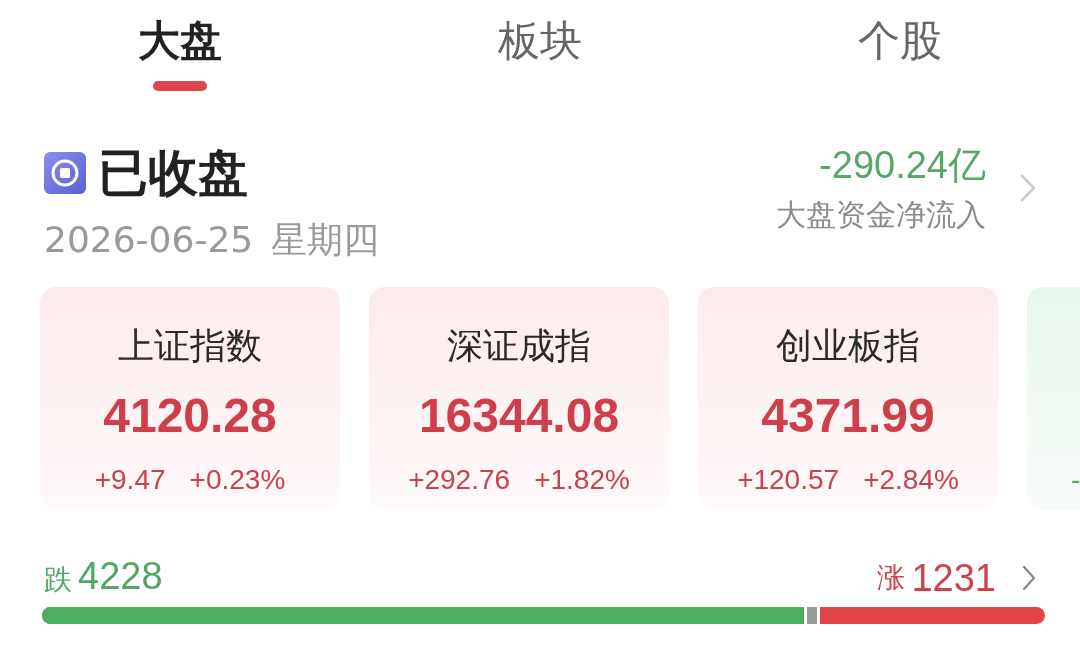  I want to click on index-name: 上证指数, so click(190, 346).